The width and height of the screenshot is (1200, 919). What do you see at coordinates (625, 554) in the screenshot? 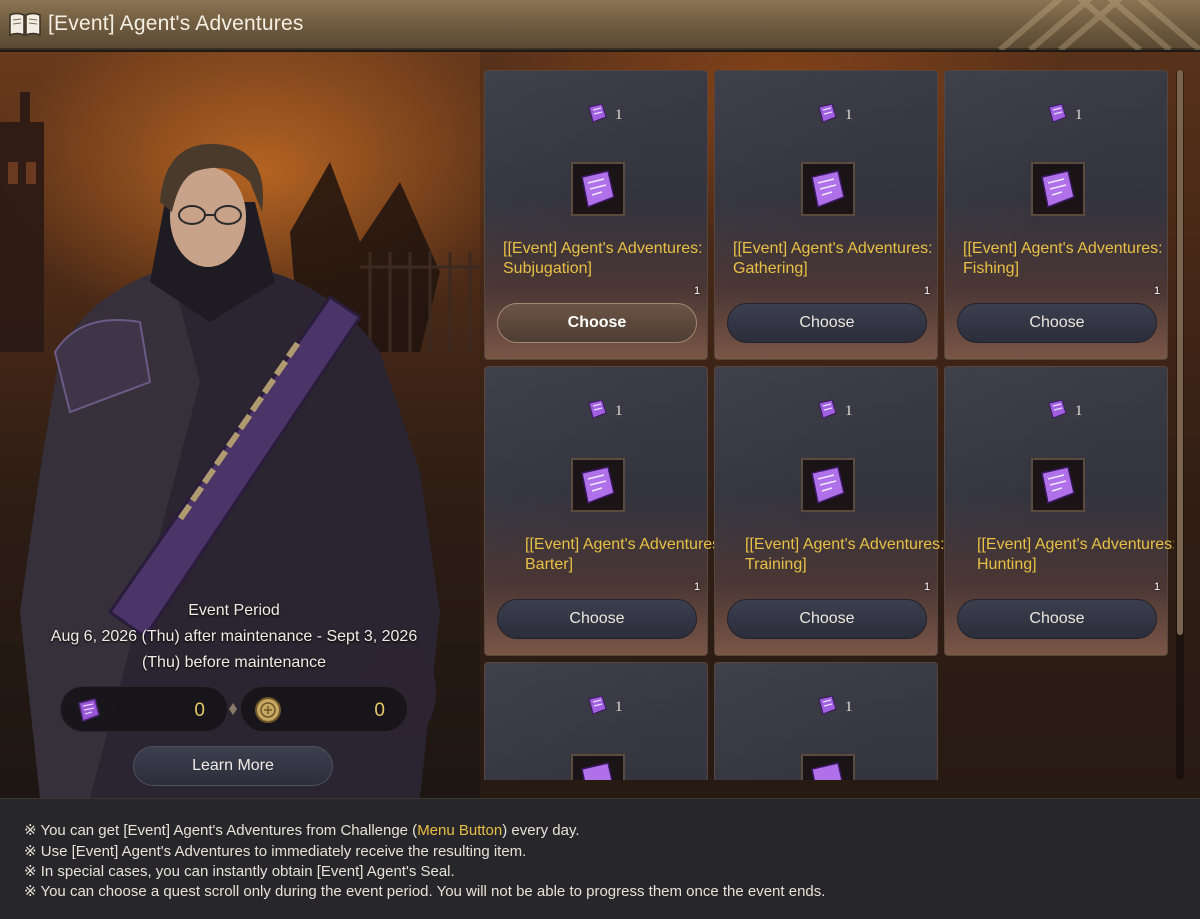
I see `quest-name: [[Event] Agent's Adventures: Barter]` at bounding box center [625, 554].